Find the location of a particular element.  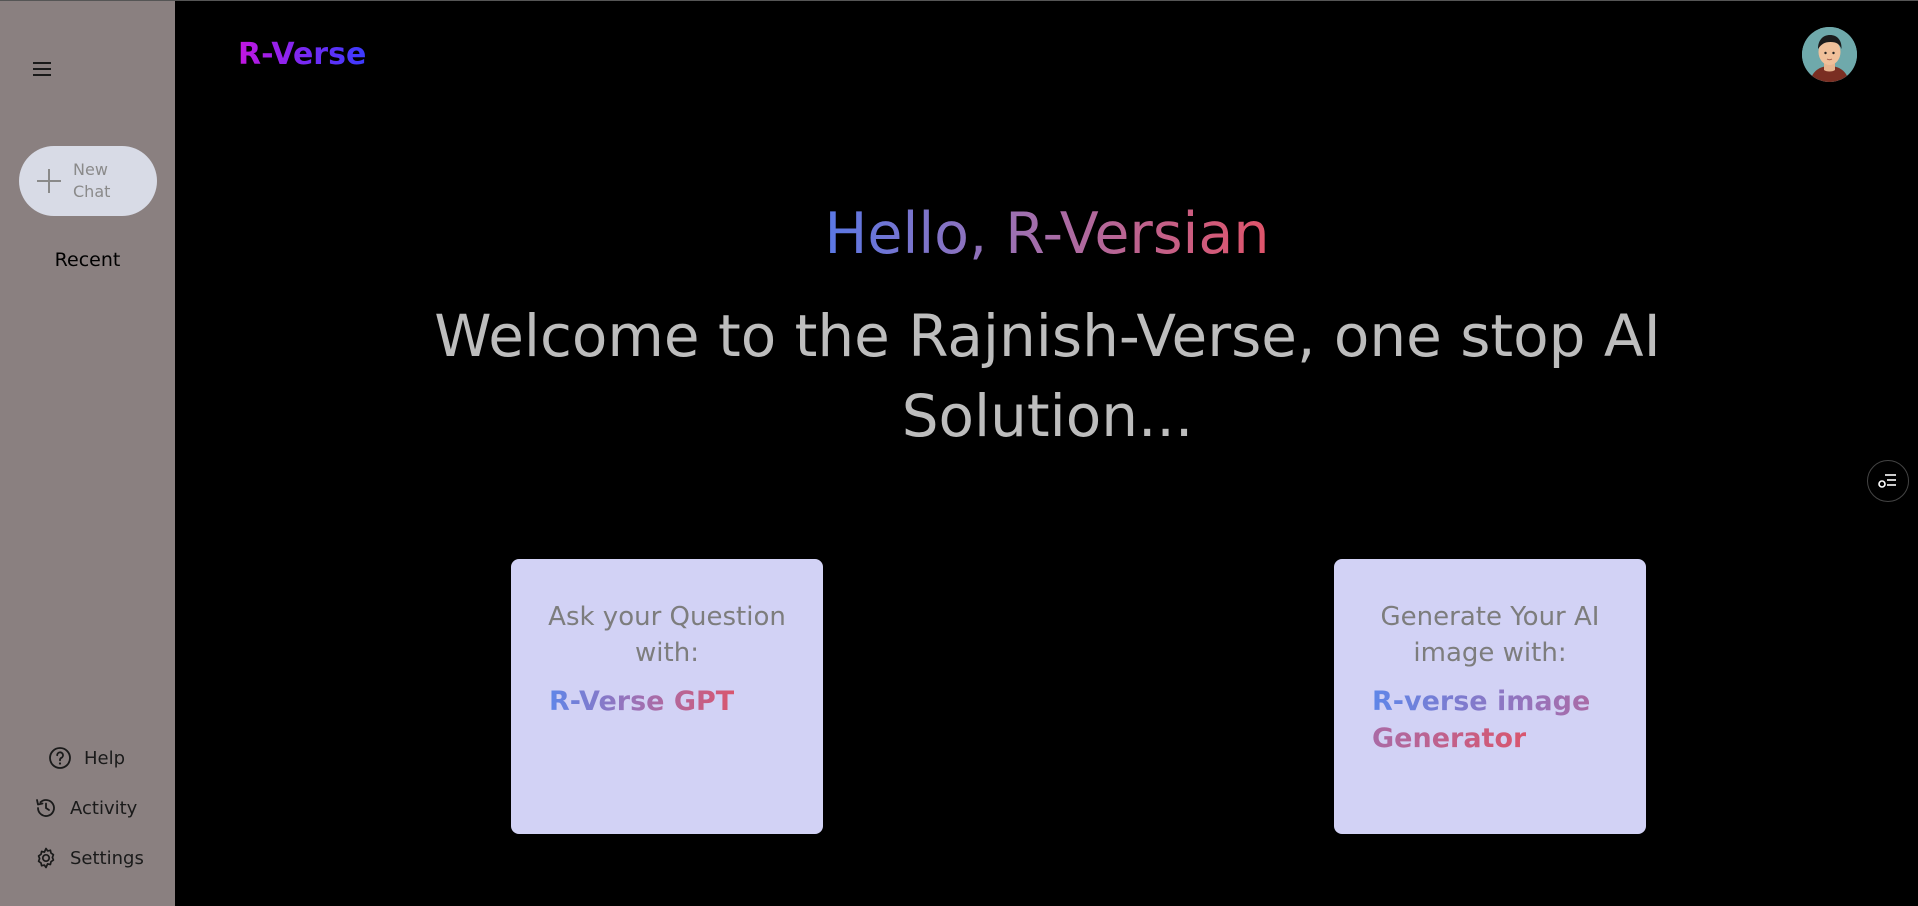

new-chat-button: New Chat is located at coordinates (88, 181).